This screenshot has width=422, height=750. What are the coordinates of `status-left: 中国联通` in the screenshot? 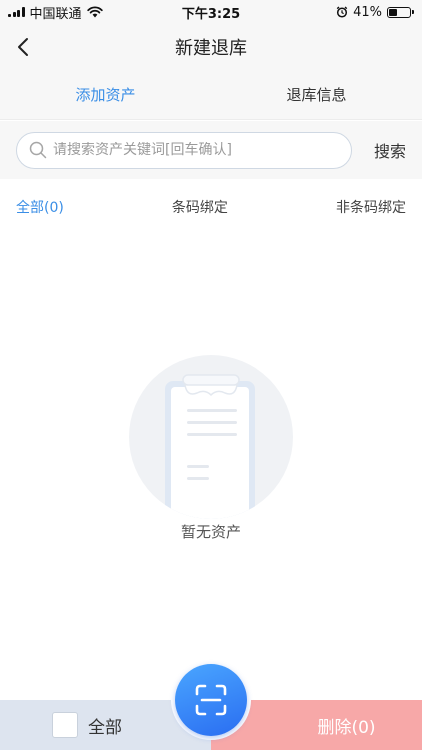 It's located at (55, 12).